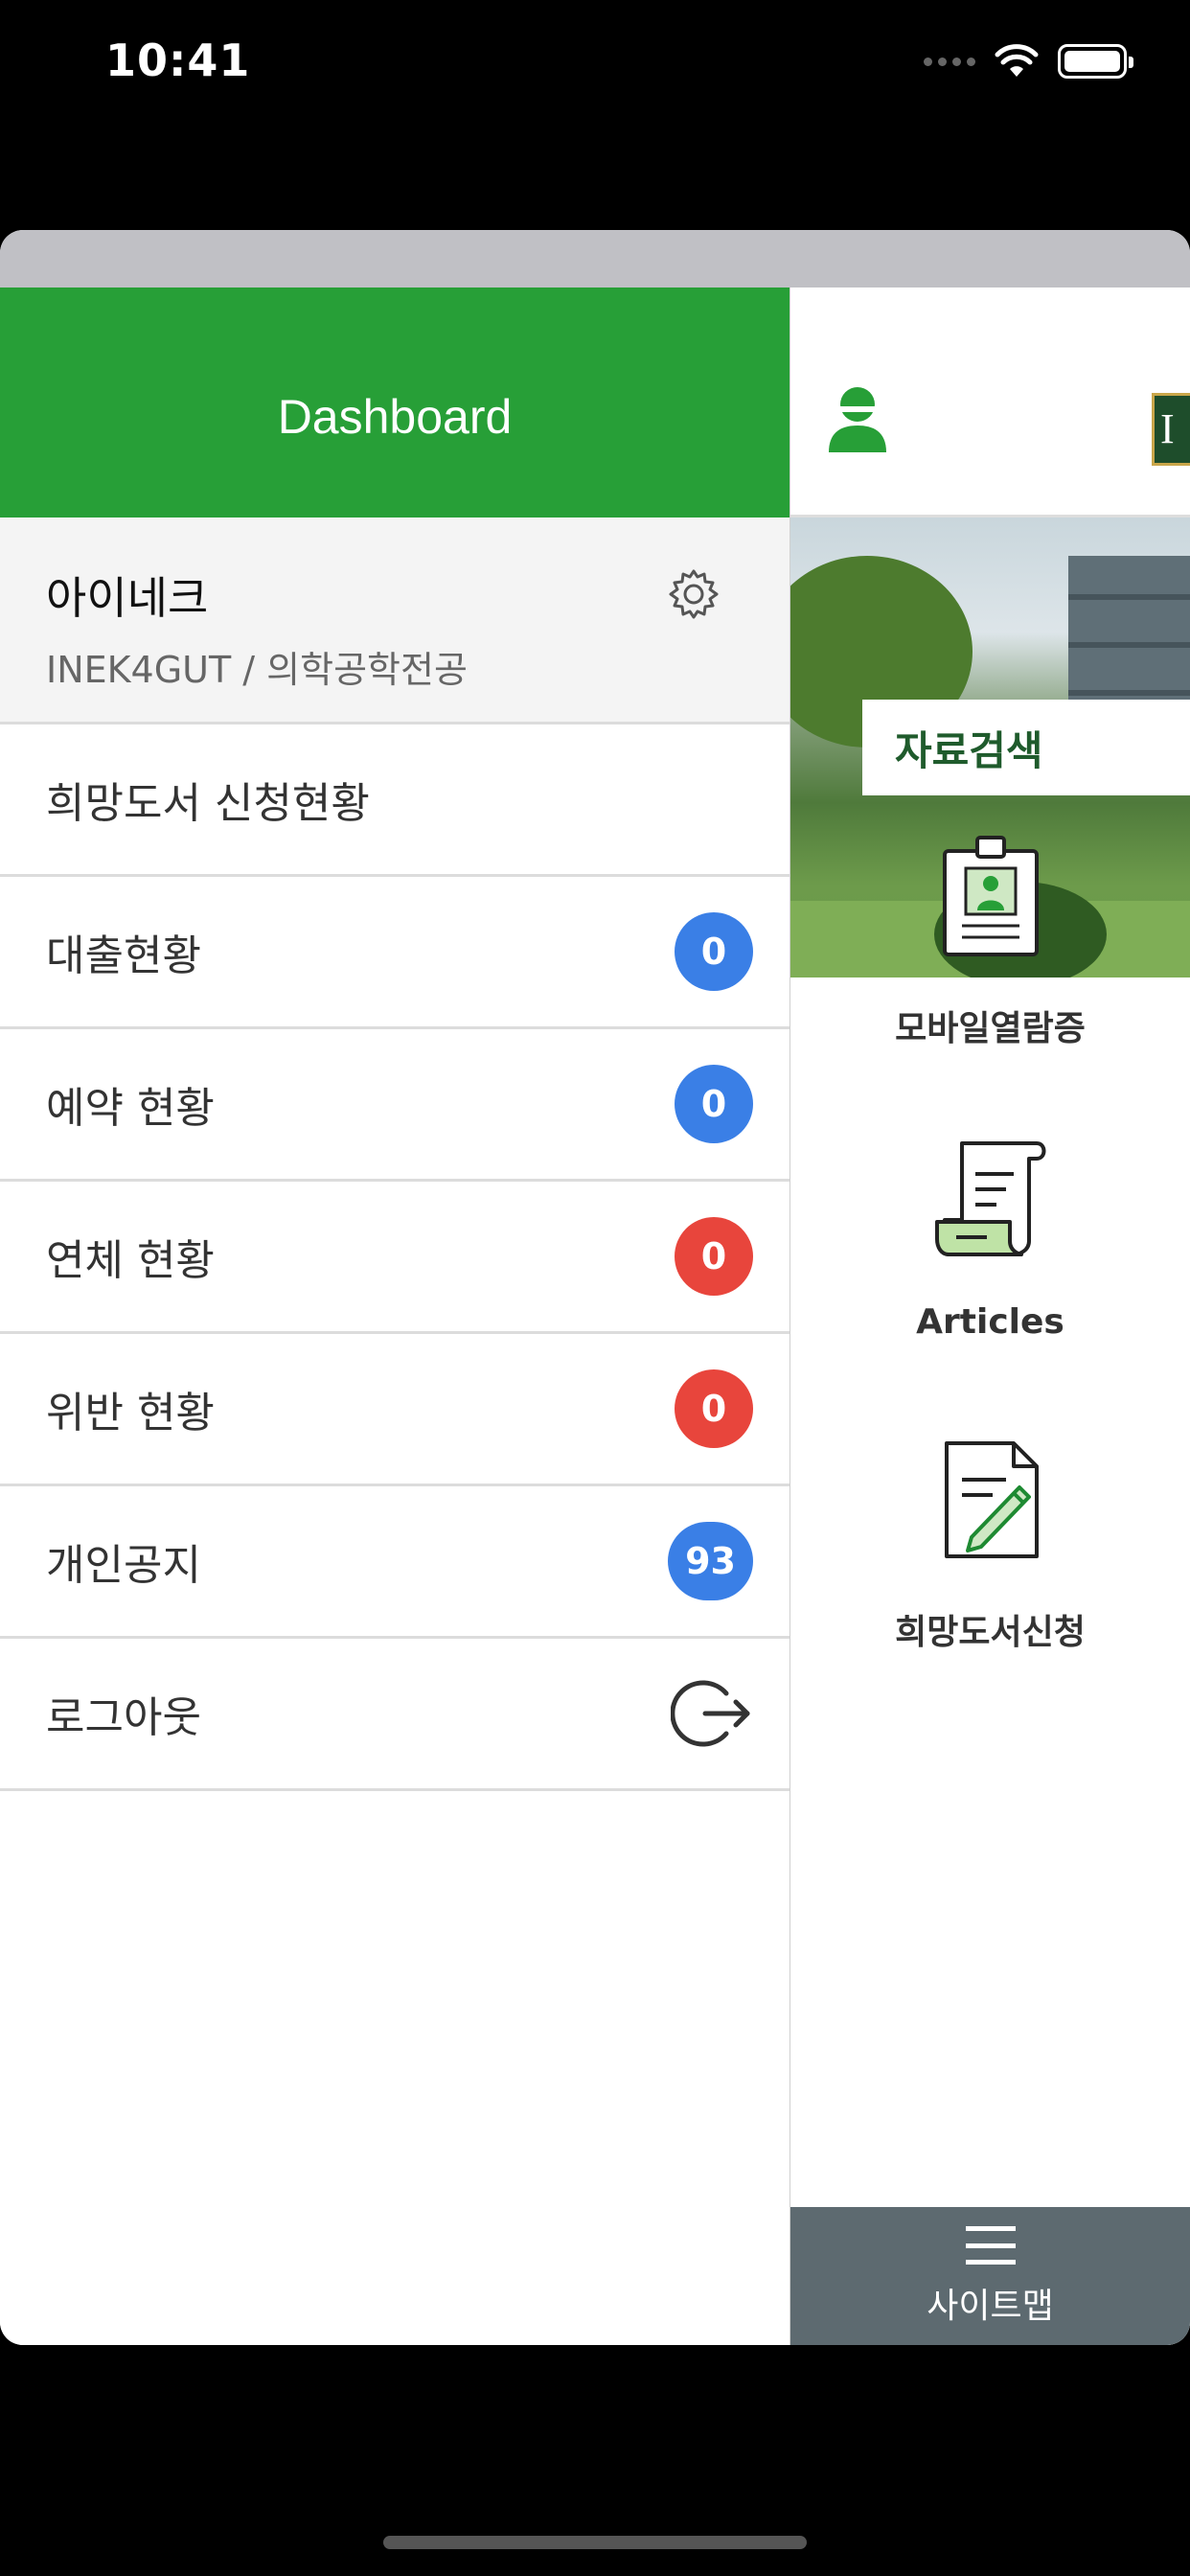 Image resolution: width=1190 pixels, height=2576 pixels. What do you see at coordinates (858, 417) in the screenshot?
I see `user-icon` at bounding box center [858, 417].